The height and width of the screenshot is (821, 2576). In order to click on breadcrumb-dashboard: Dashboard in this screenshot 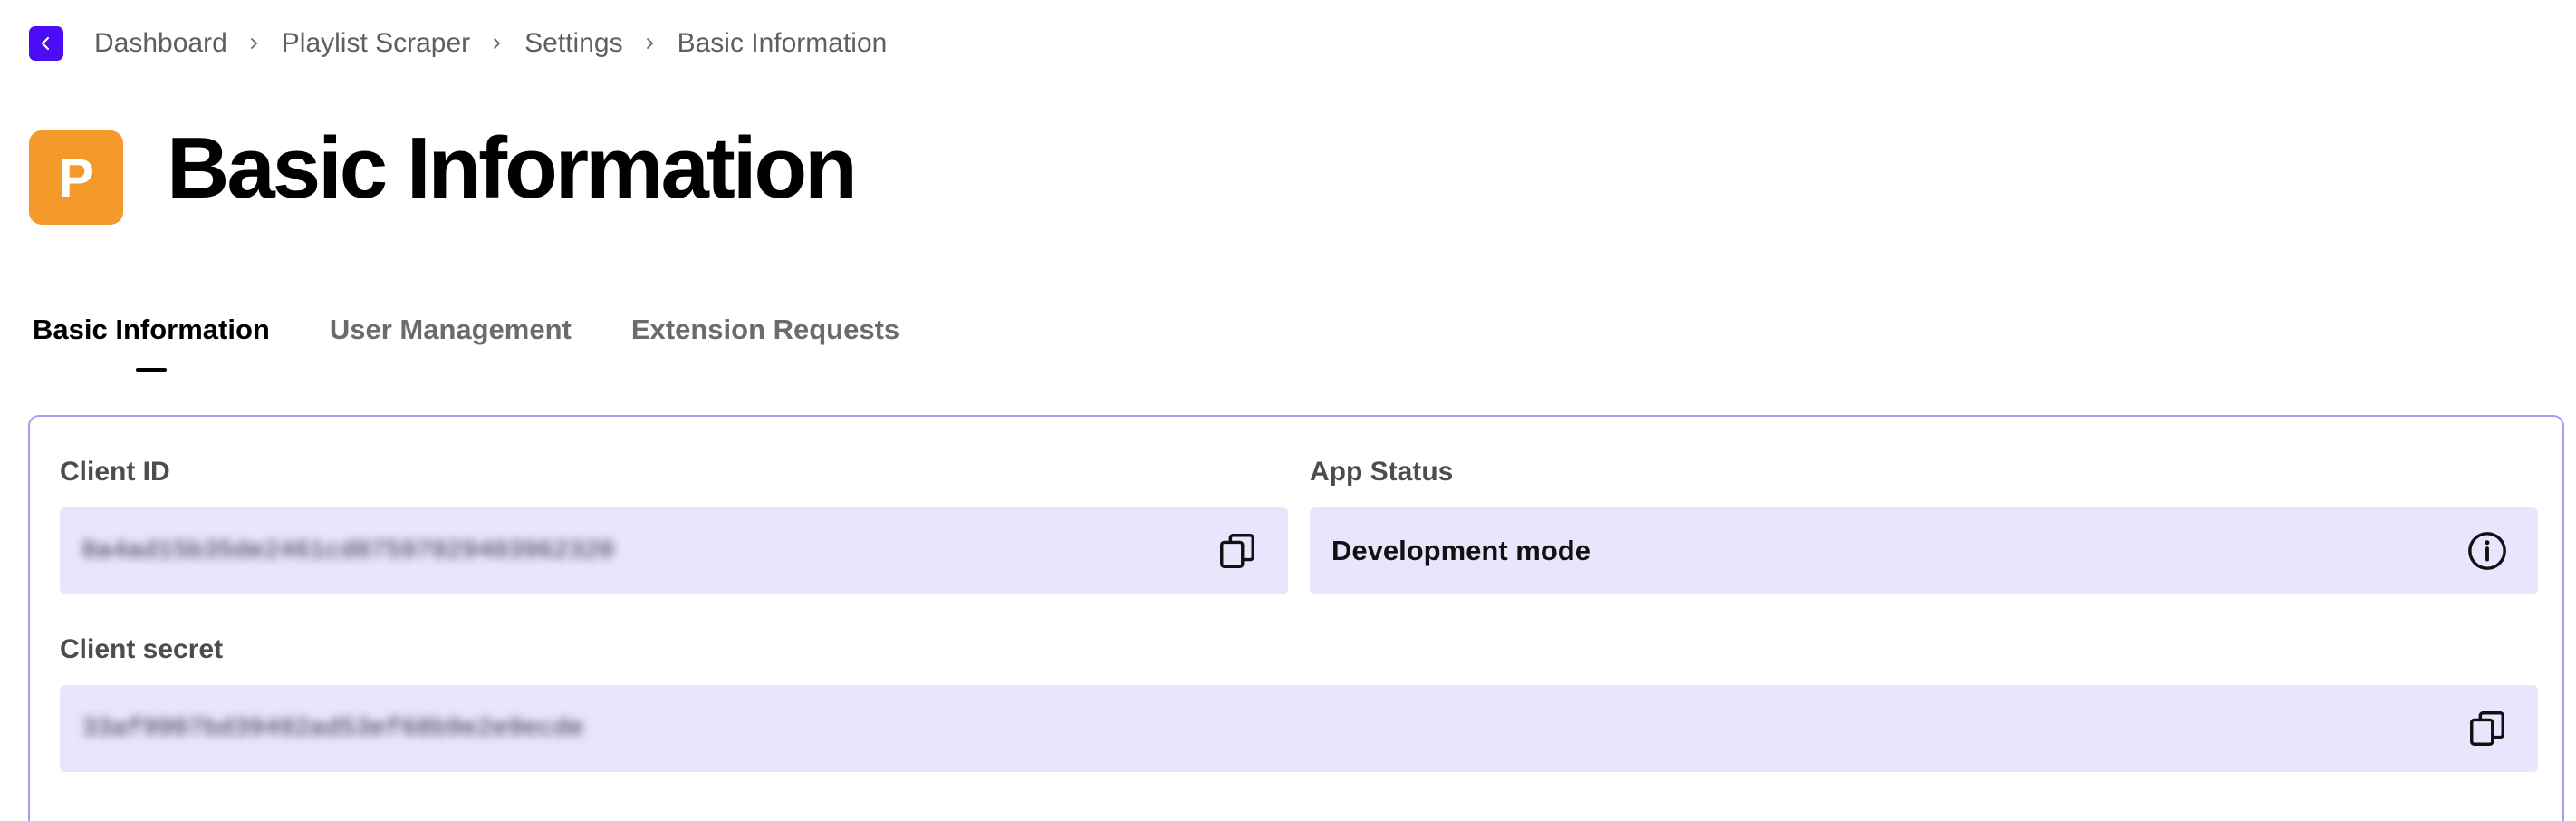, I will do `click(160, 43)`.